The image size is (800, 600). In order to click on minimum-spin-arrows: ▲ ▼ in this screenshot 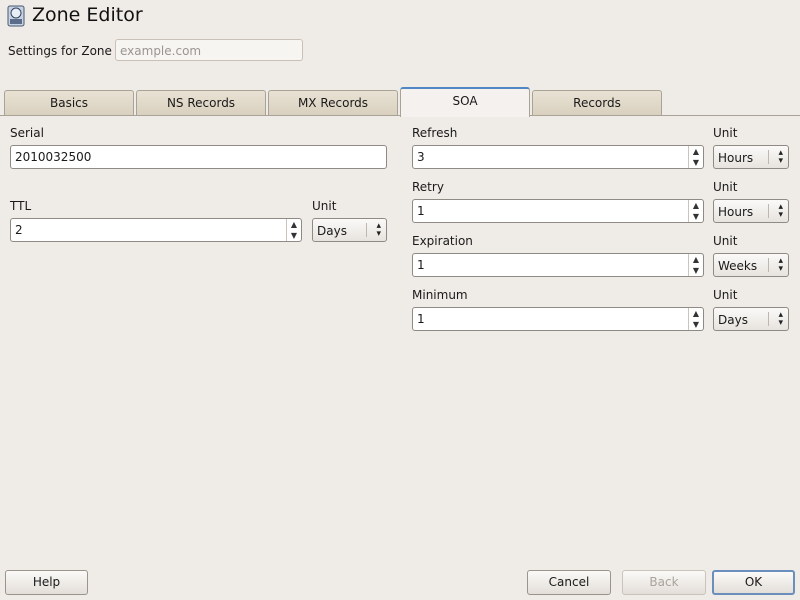, I will do `click(695, 319)`.